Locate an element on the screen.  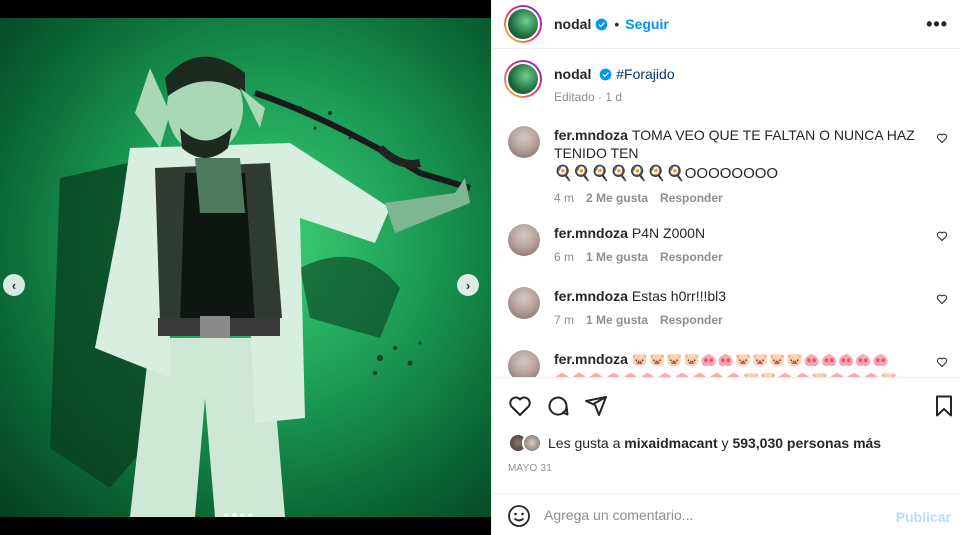
caption-edited-label: Editado is located at coordinates (574, 97).